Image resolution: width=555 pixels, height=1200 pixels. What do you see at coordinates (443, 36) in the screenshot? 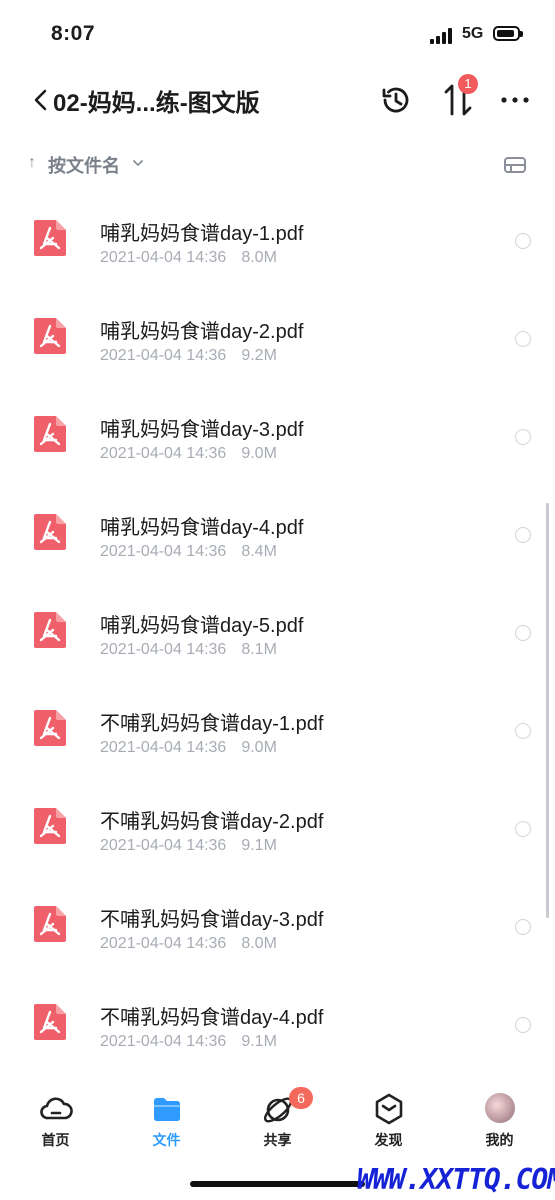
I see `signal-icon` at bounding box center [443, 36].